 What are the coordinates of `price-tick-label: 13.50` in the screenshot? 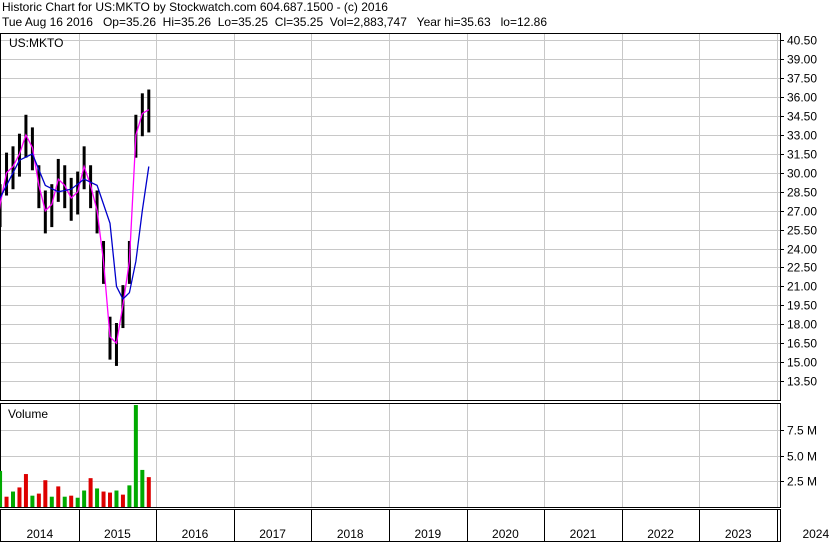 It's located at (802, 382).